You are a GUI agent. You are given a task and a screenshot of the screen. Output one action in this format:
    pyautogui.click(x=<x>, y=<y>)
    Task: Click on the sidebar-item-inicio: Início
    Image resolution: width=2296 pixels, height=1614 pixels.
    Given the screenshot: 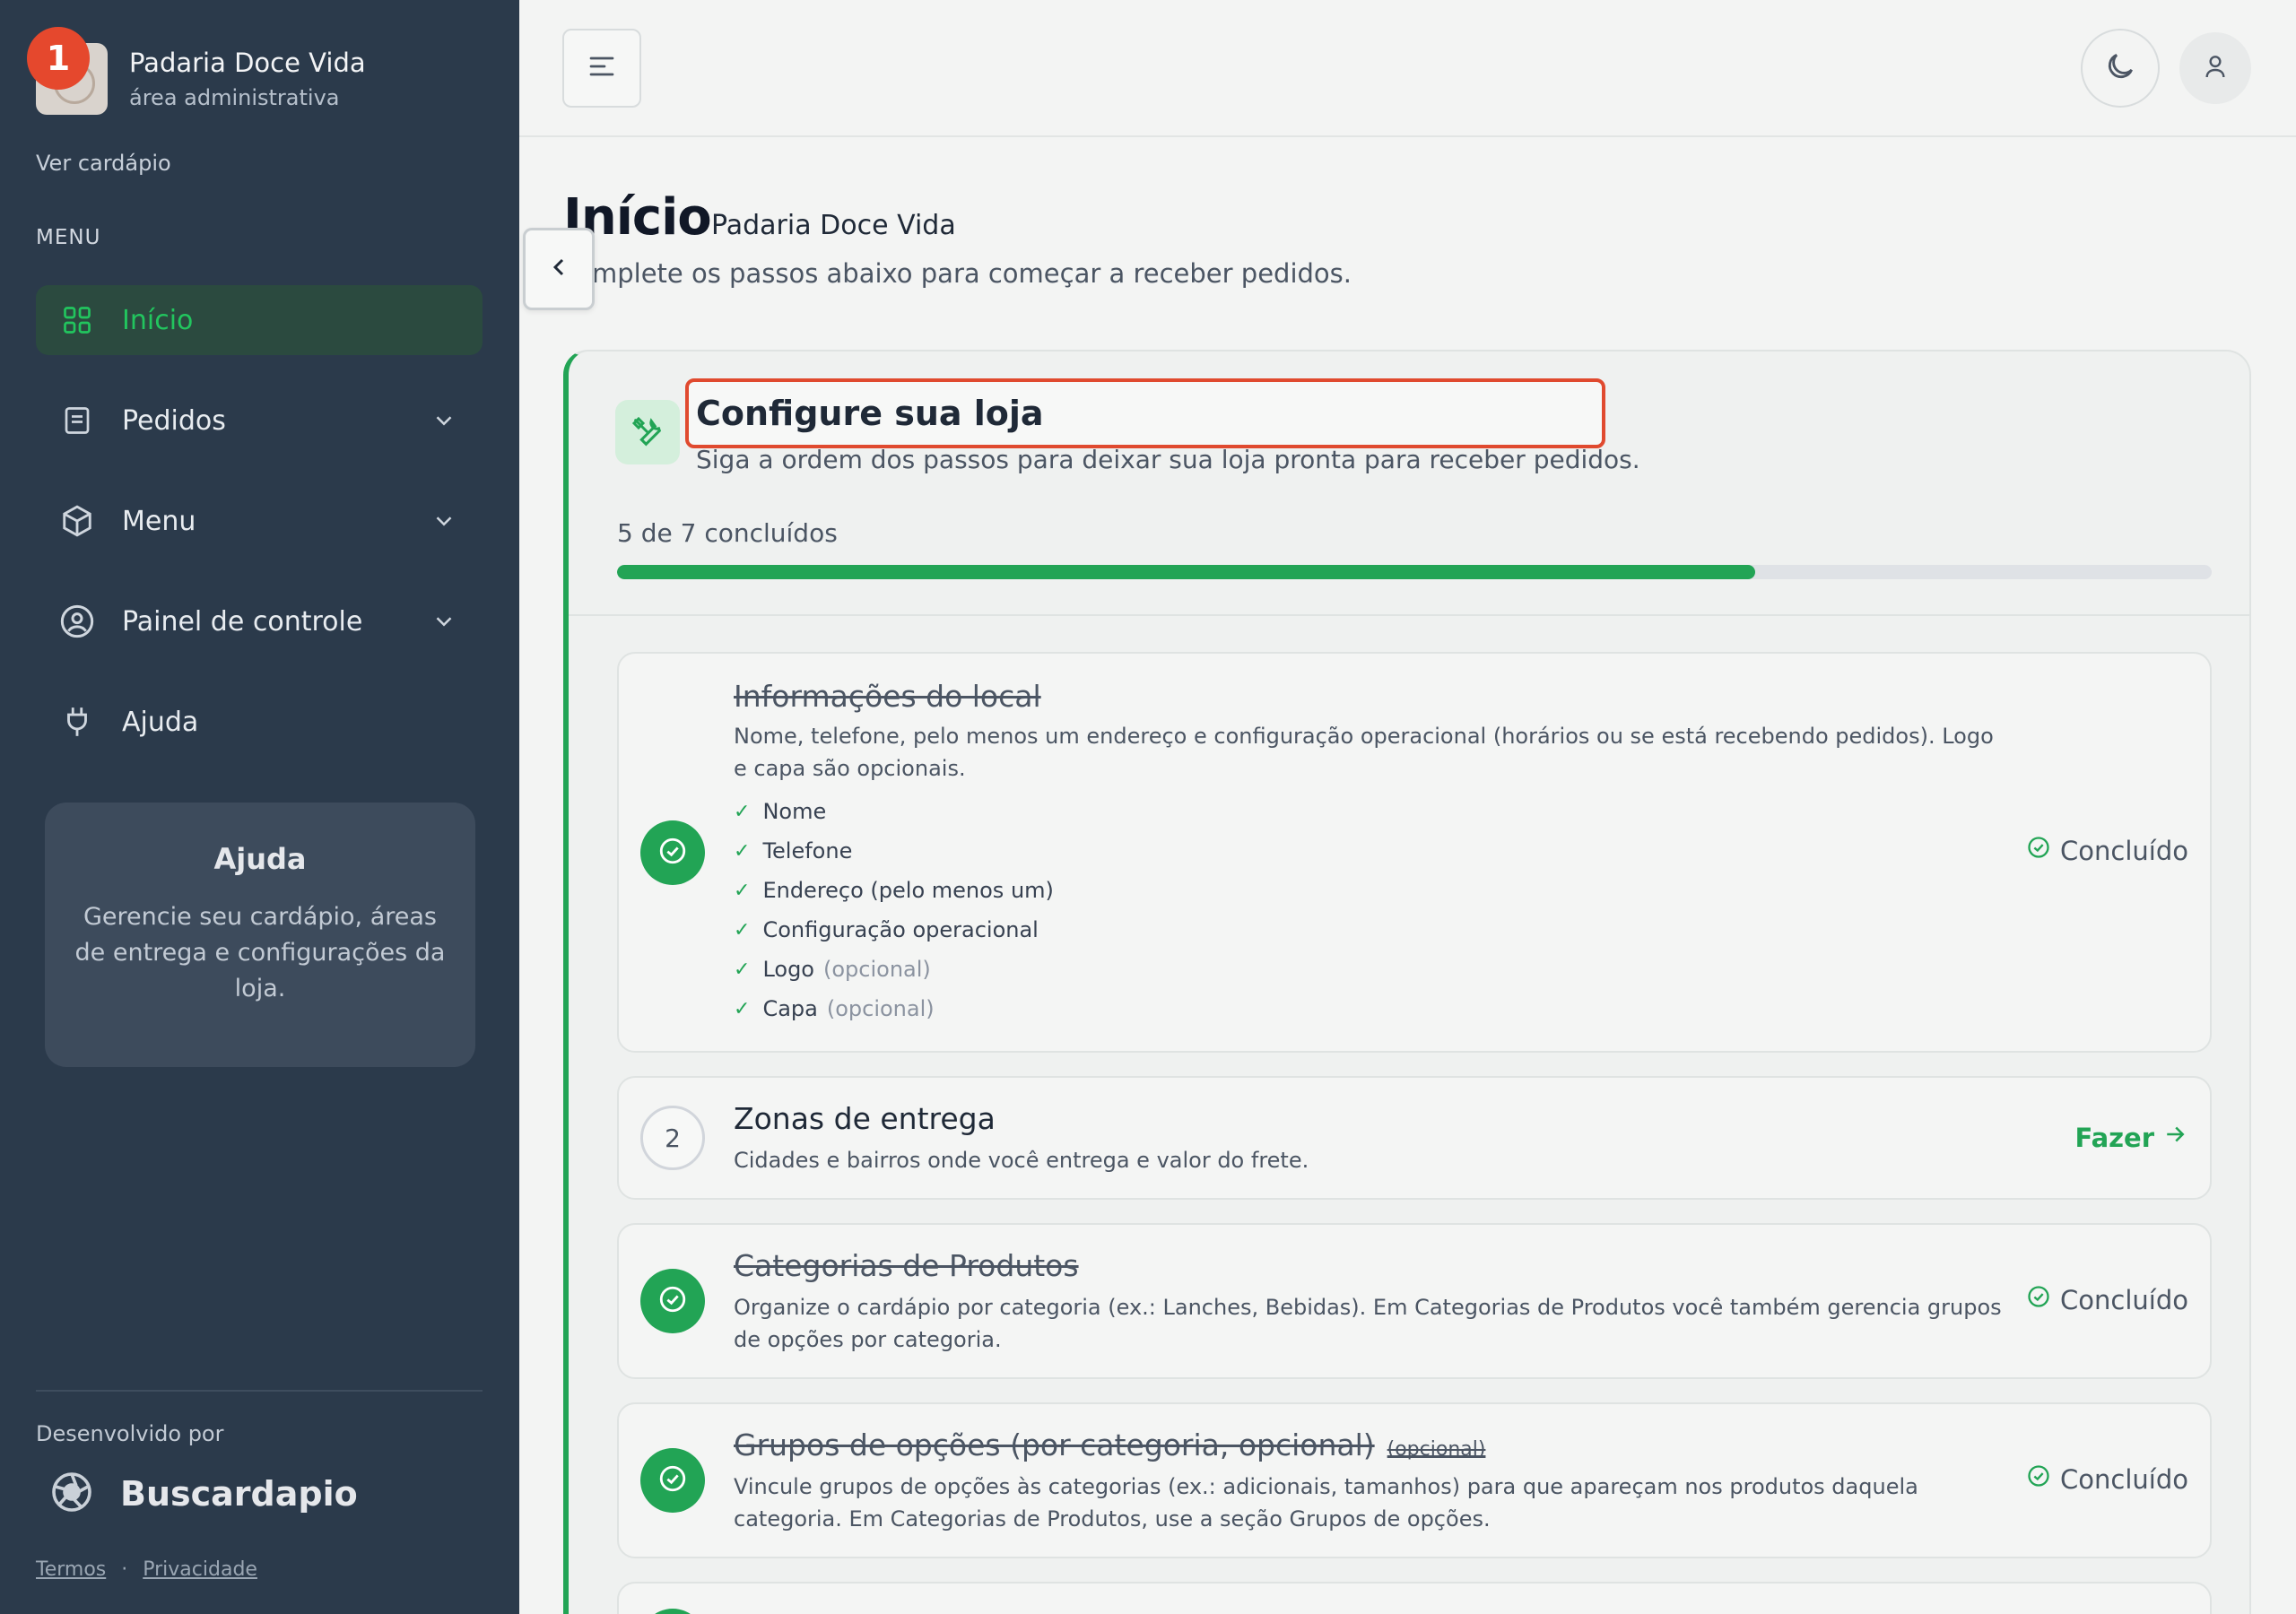 What is the action you would take?
    pyautogui.click(x=259, y=320)
    